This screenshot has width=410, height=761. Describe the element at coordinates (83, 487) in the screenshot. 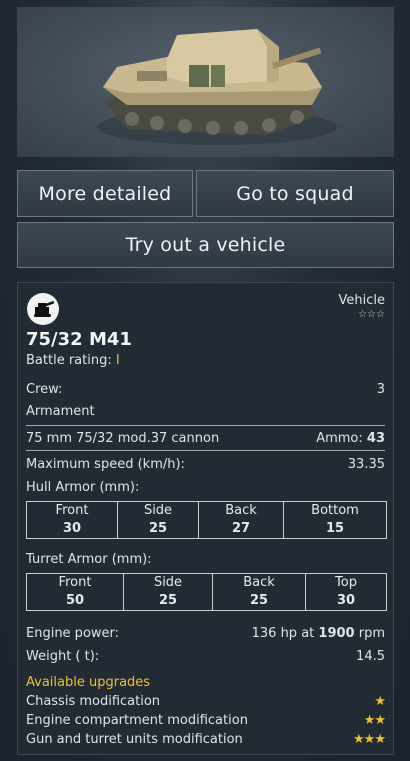

I see `hull-armor-label: Hull Armor (mm):` at that location.